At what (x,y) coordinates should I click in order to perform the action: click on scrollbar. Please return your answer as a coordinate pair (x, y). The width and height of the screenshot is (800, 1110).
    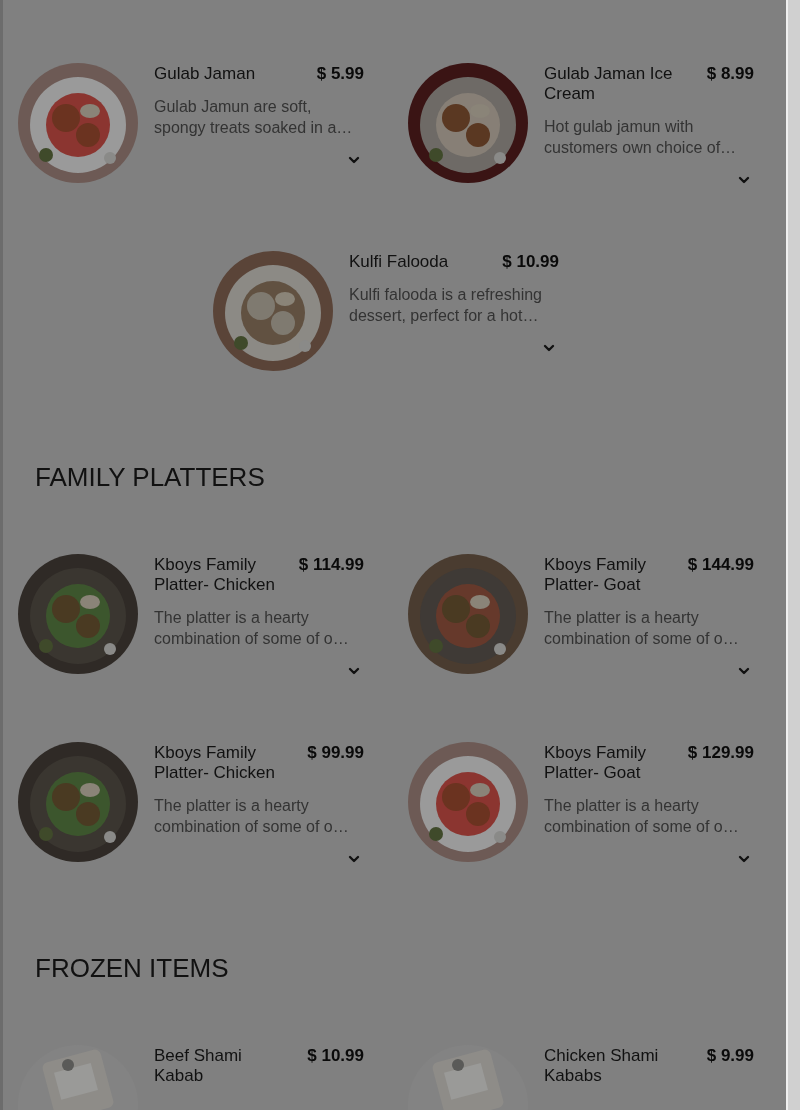
    Looking at the image, I should click on (793, 555).